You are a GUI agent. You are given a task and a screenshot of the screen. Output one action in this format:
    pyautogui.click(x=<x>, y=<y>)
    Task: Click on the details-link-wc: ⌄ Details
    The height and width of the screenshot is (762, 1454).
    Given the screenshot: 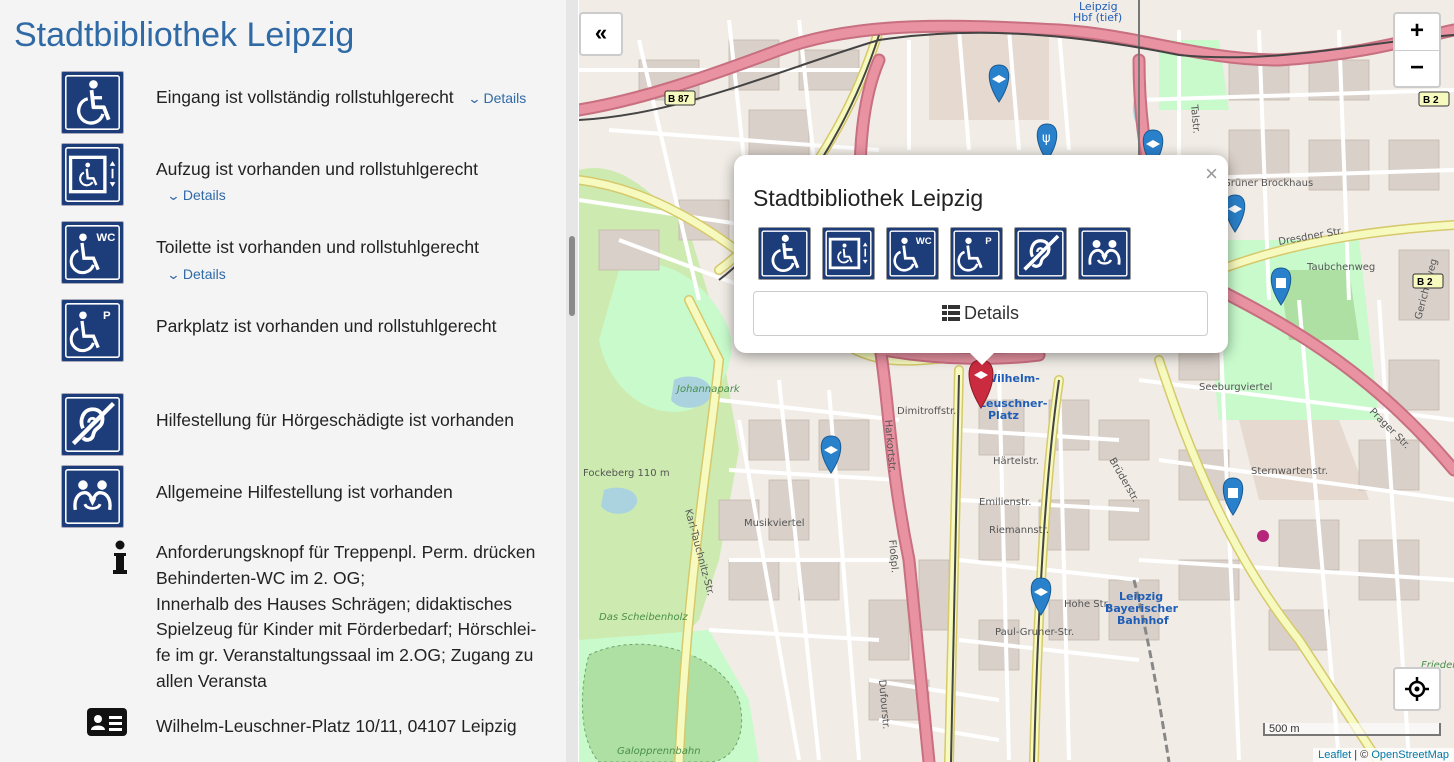 What is the action you would take?
    pyautogui.click(x=196, y=274)
    